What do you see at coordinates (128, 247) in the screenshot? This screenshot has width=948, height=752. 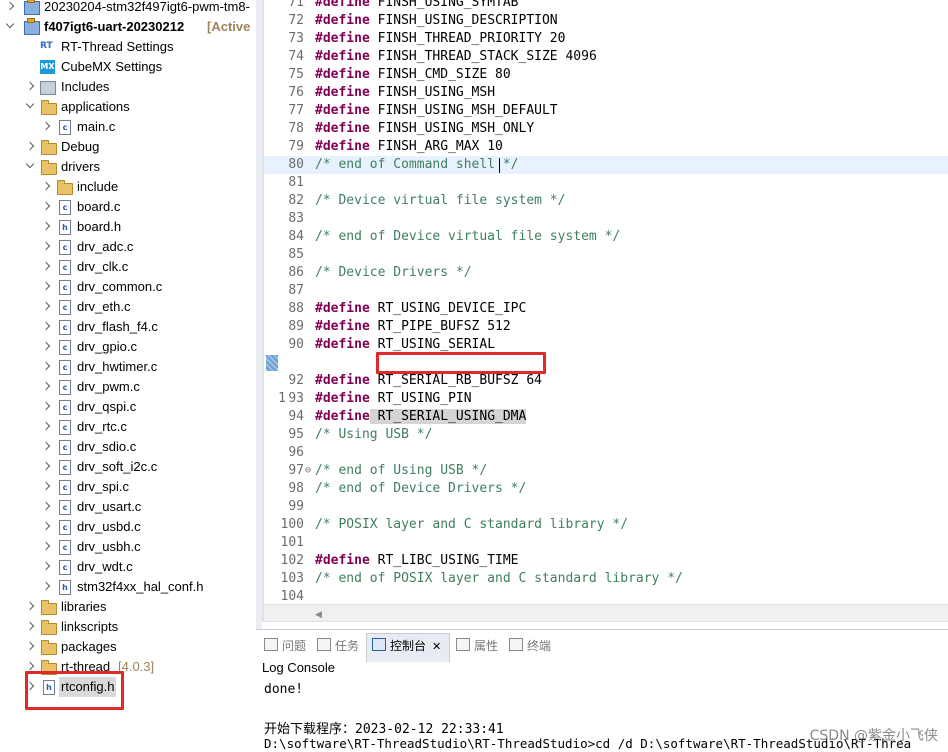 I see `tree-item-file: c drv_adc.c` at bounding box center [128, 247].